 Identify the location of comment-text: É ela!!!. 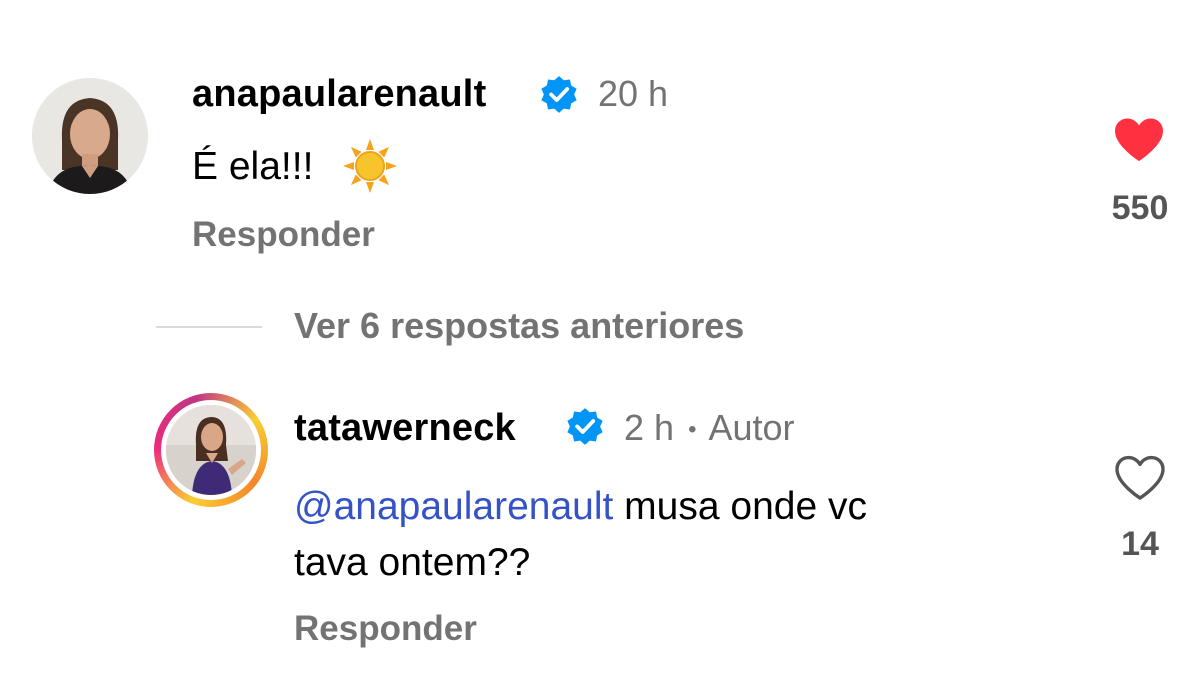
(252, 167).